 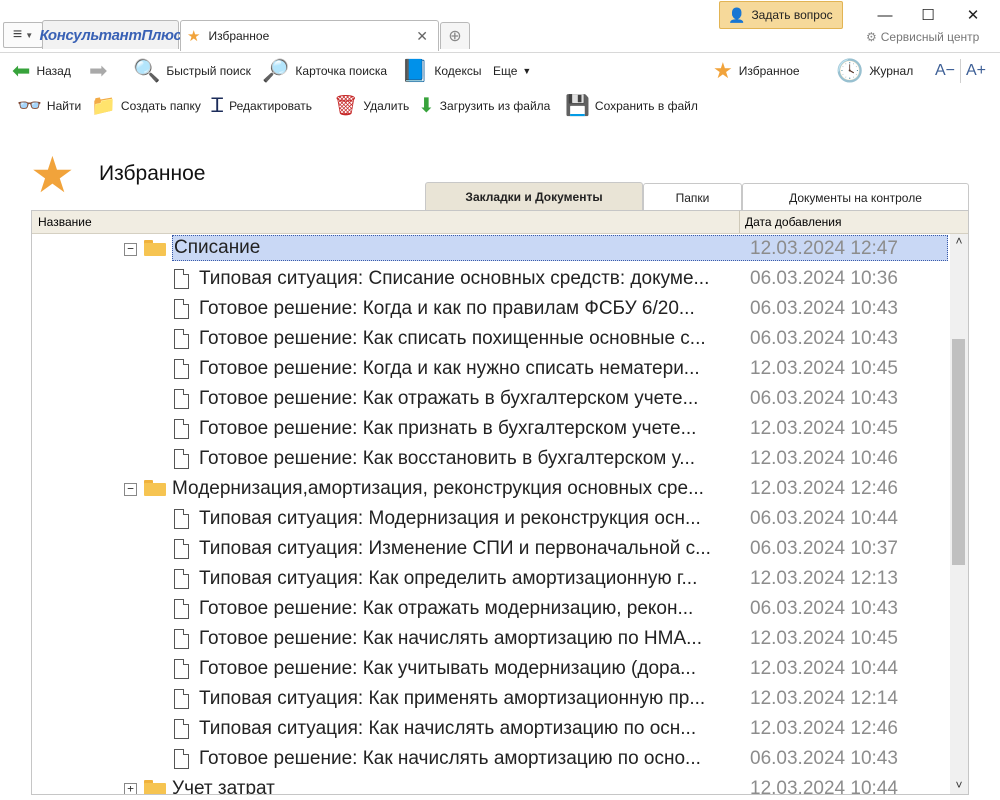 What do you see at coordinates (64, 106) in the screenshot?
I see `find-label: Найти` at bounding box center [64, 106].